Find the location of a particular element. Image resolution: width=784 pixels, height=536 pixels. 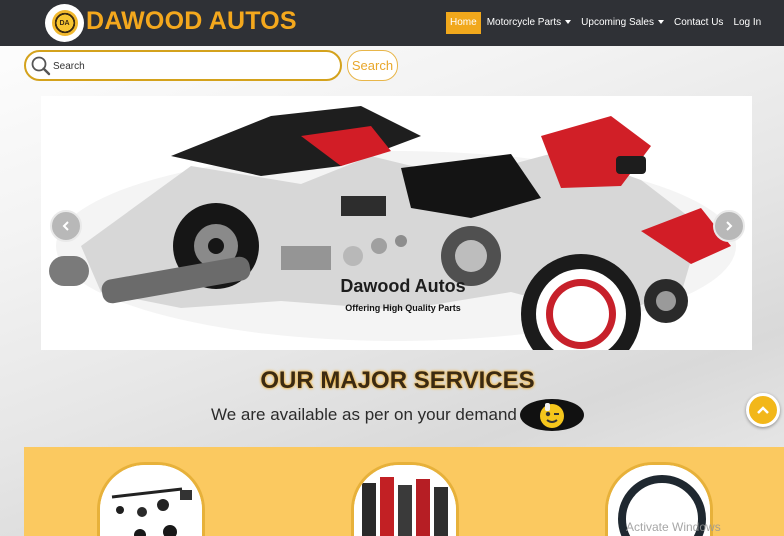

carousel-subtitle: Offering High Quality Parts is located at coordinates (403, 308).